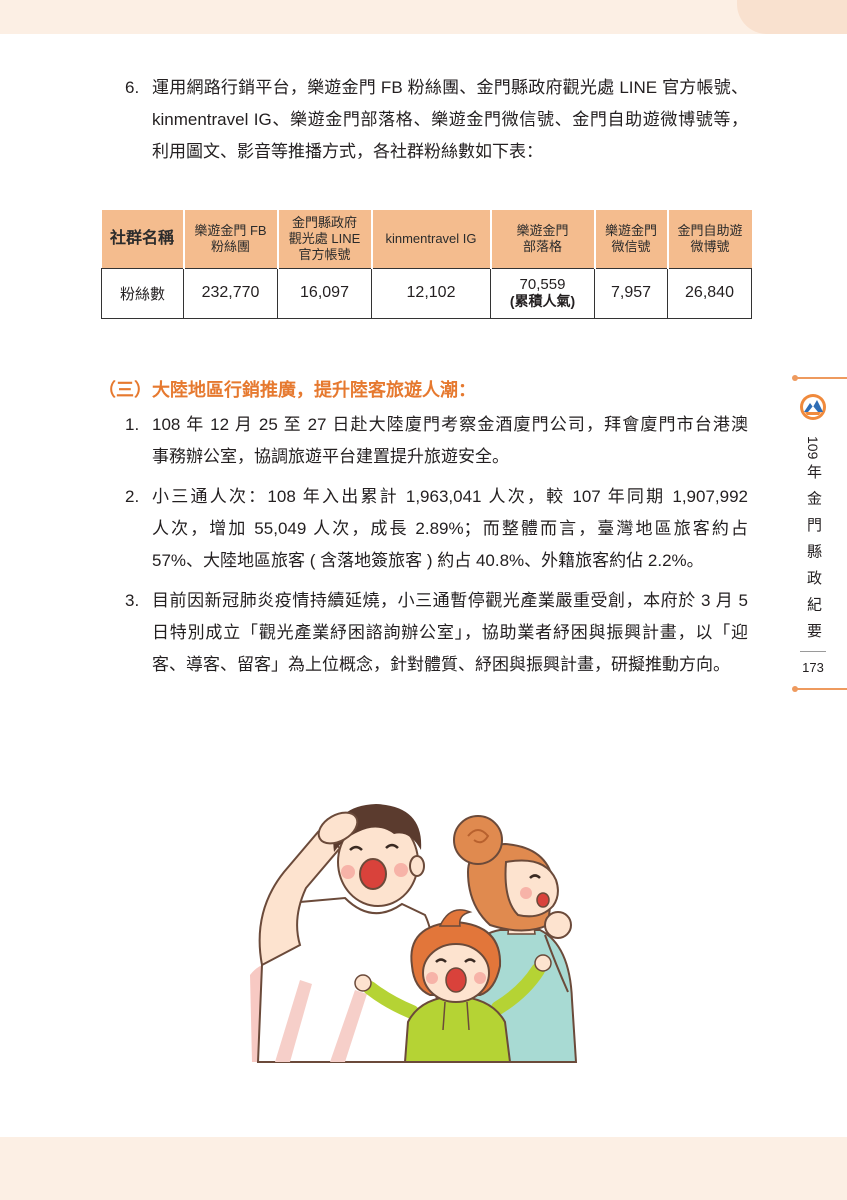  Describe the element at coordinates (543, 900) in the screenshot. I see `mother-mouth` at that location.